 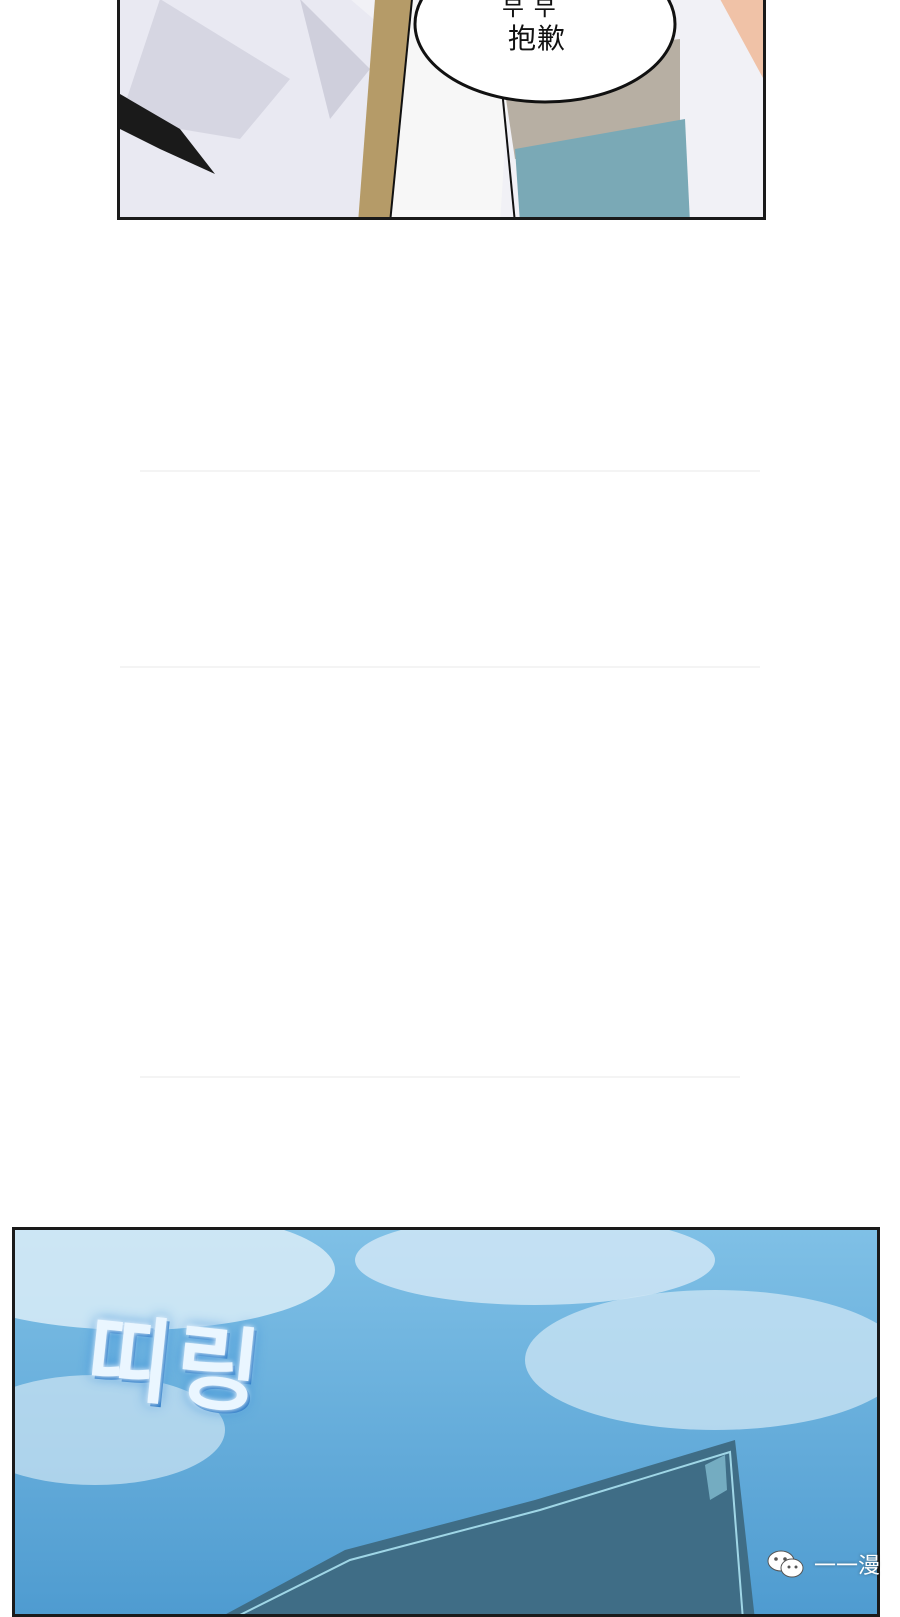 I want to click on sound-effect-text: 띠링, so click(x=175, y=1365).